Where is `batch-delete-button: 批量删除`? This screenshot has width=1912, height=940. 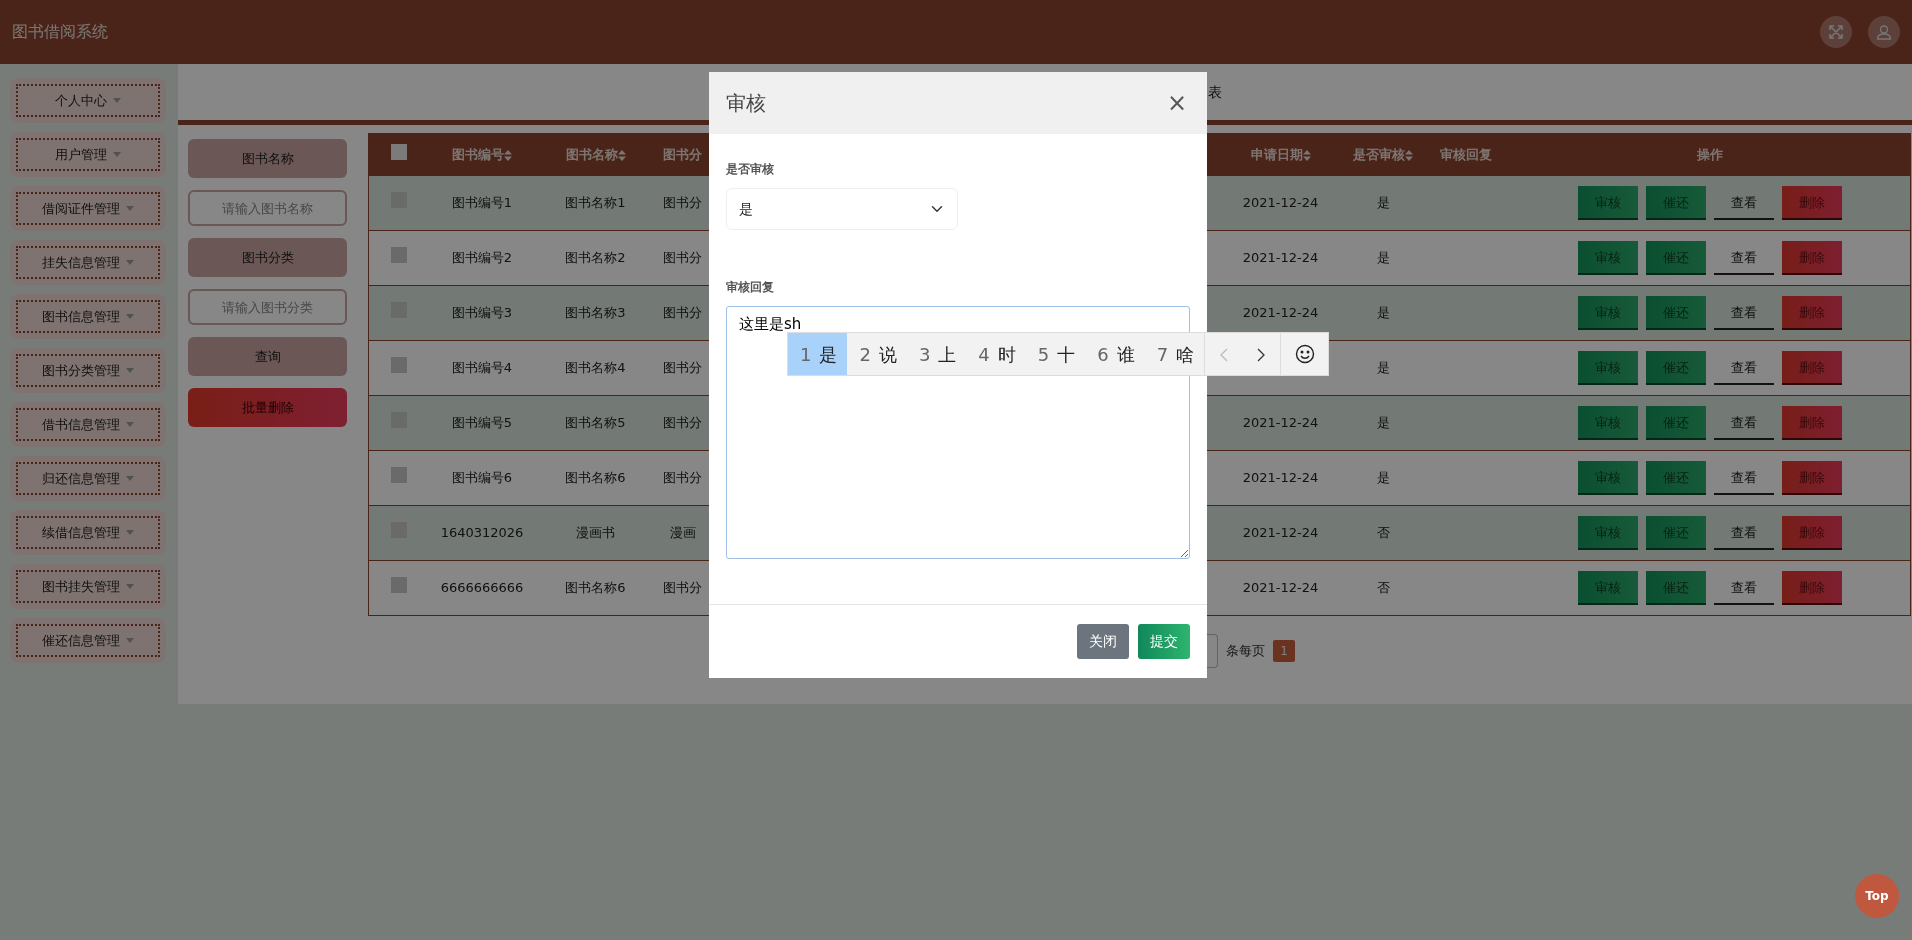
batch-delete-button: 批量删除 is located at coordinates (267, 407).